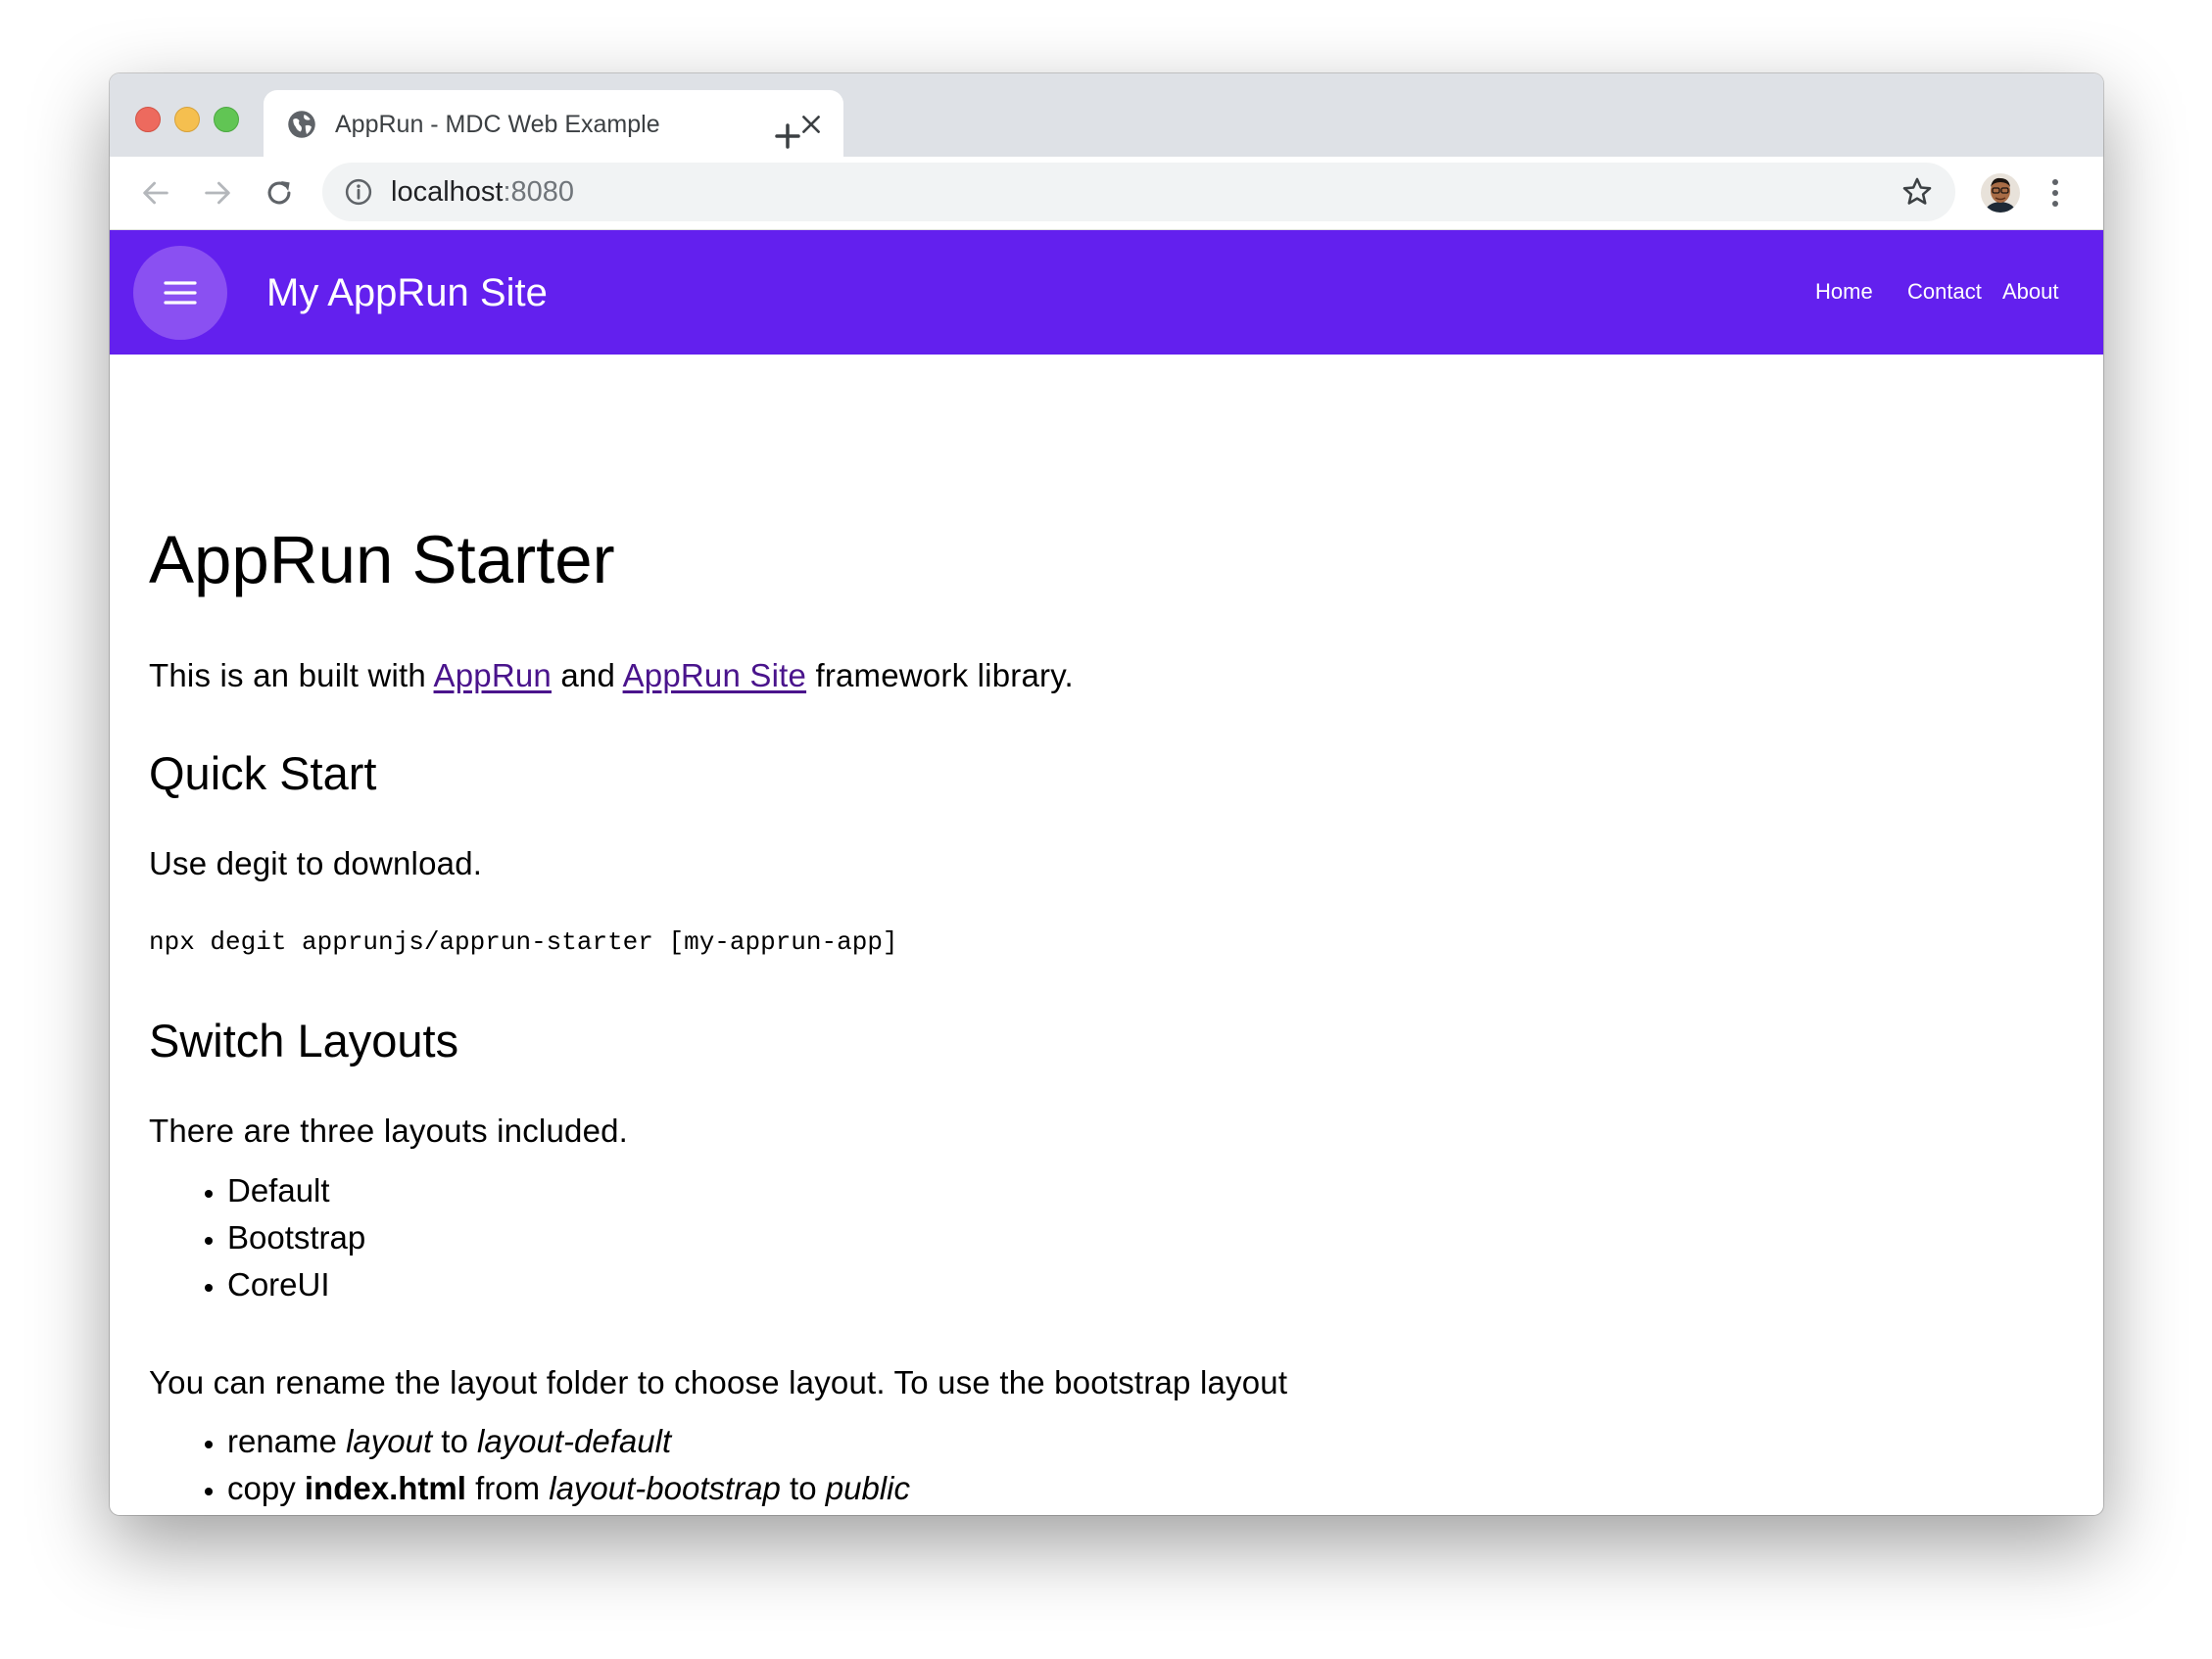  What do you see at coordinates (493, 675) in the screenshot?
I see `apprun-link: AppRun` at bounding box center [493, 675].